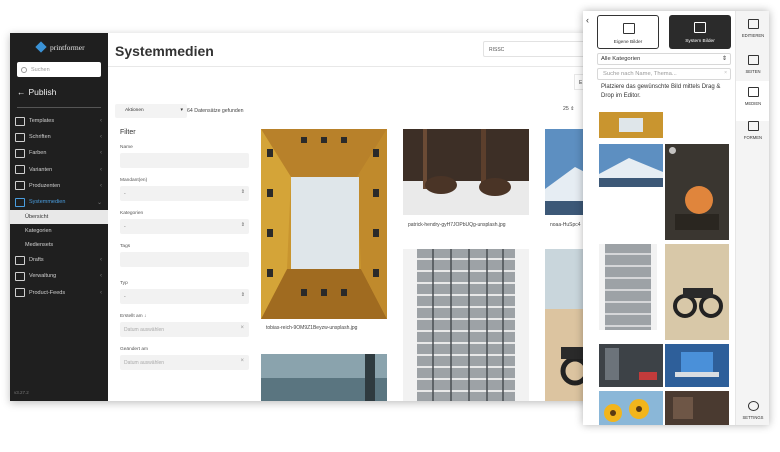  Describe the element at coordinates (67, 47) in the screenshot. I see `brand-name: printformer` at that location.